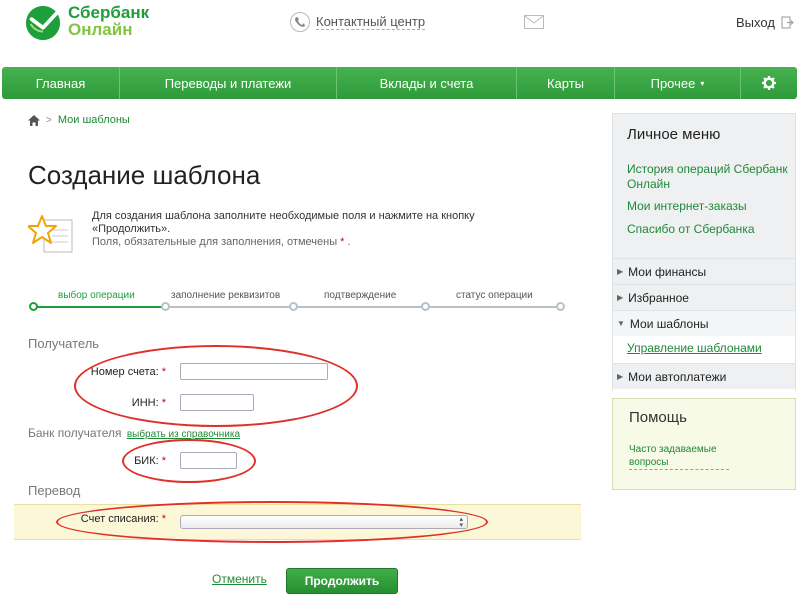 Image resolution: width=800 pixels, height=606 pixels. Describe the element at coordinates (54, 490) in the screenshot. I see `section-transfer: Перевод` at that location.